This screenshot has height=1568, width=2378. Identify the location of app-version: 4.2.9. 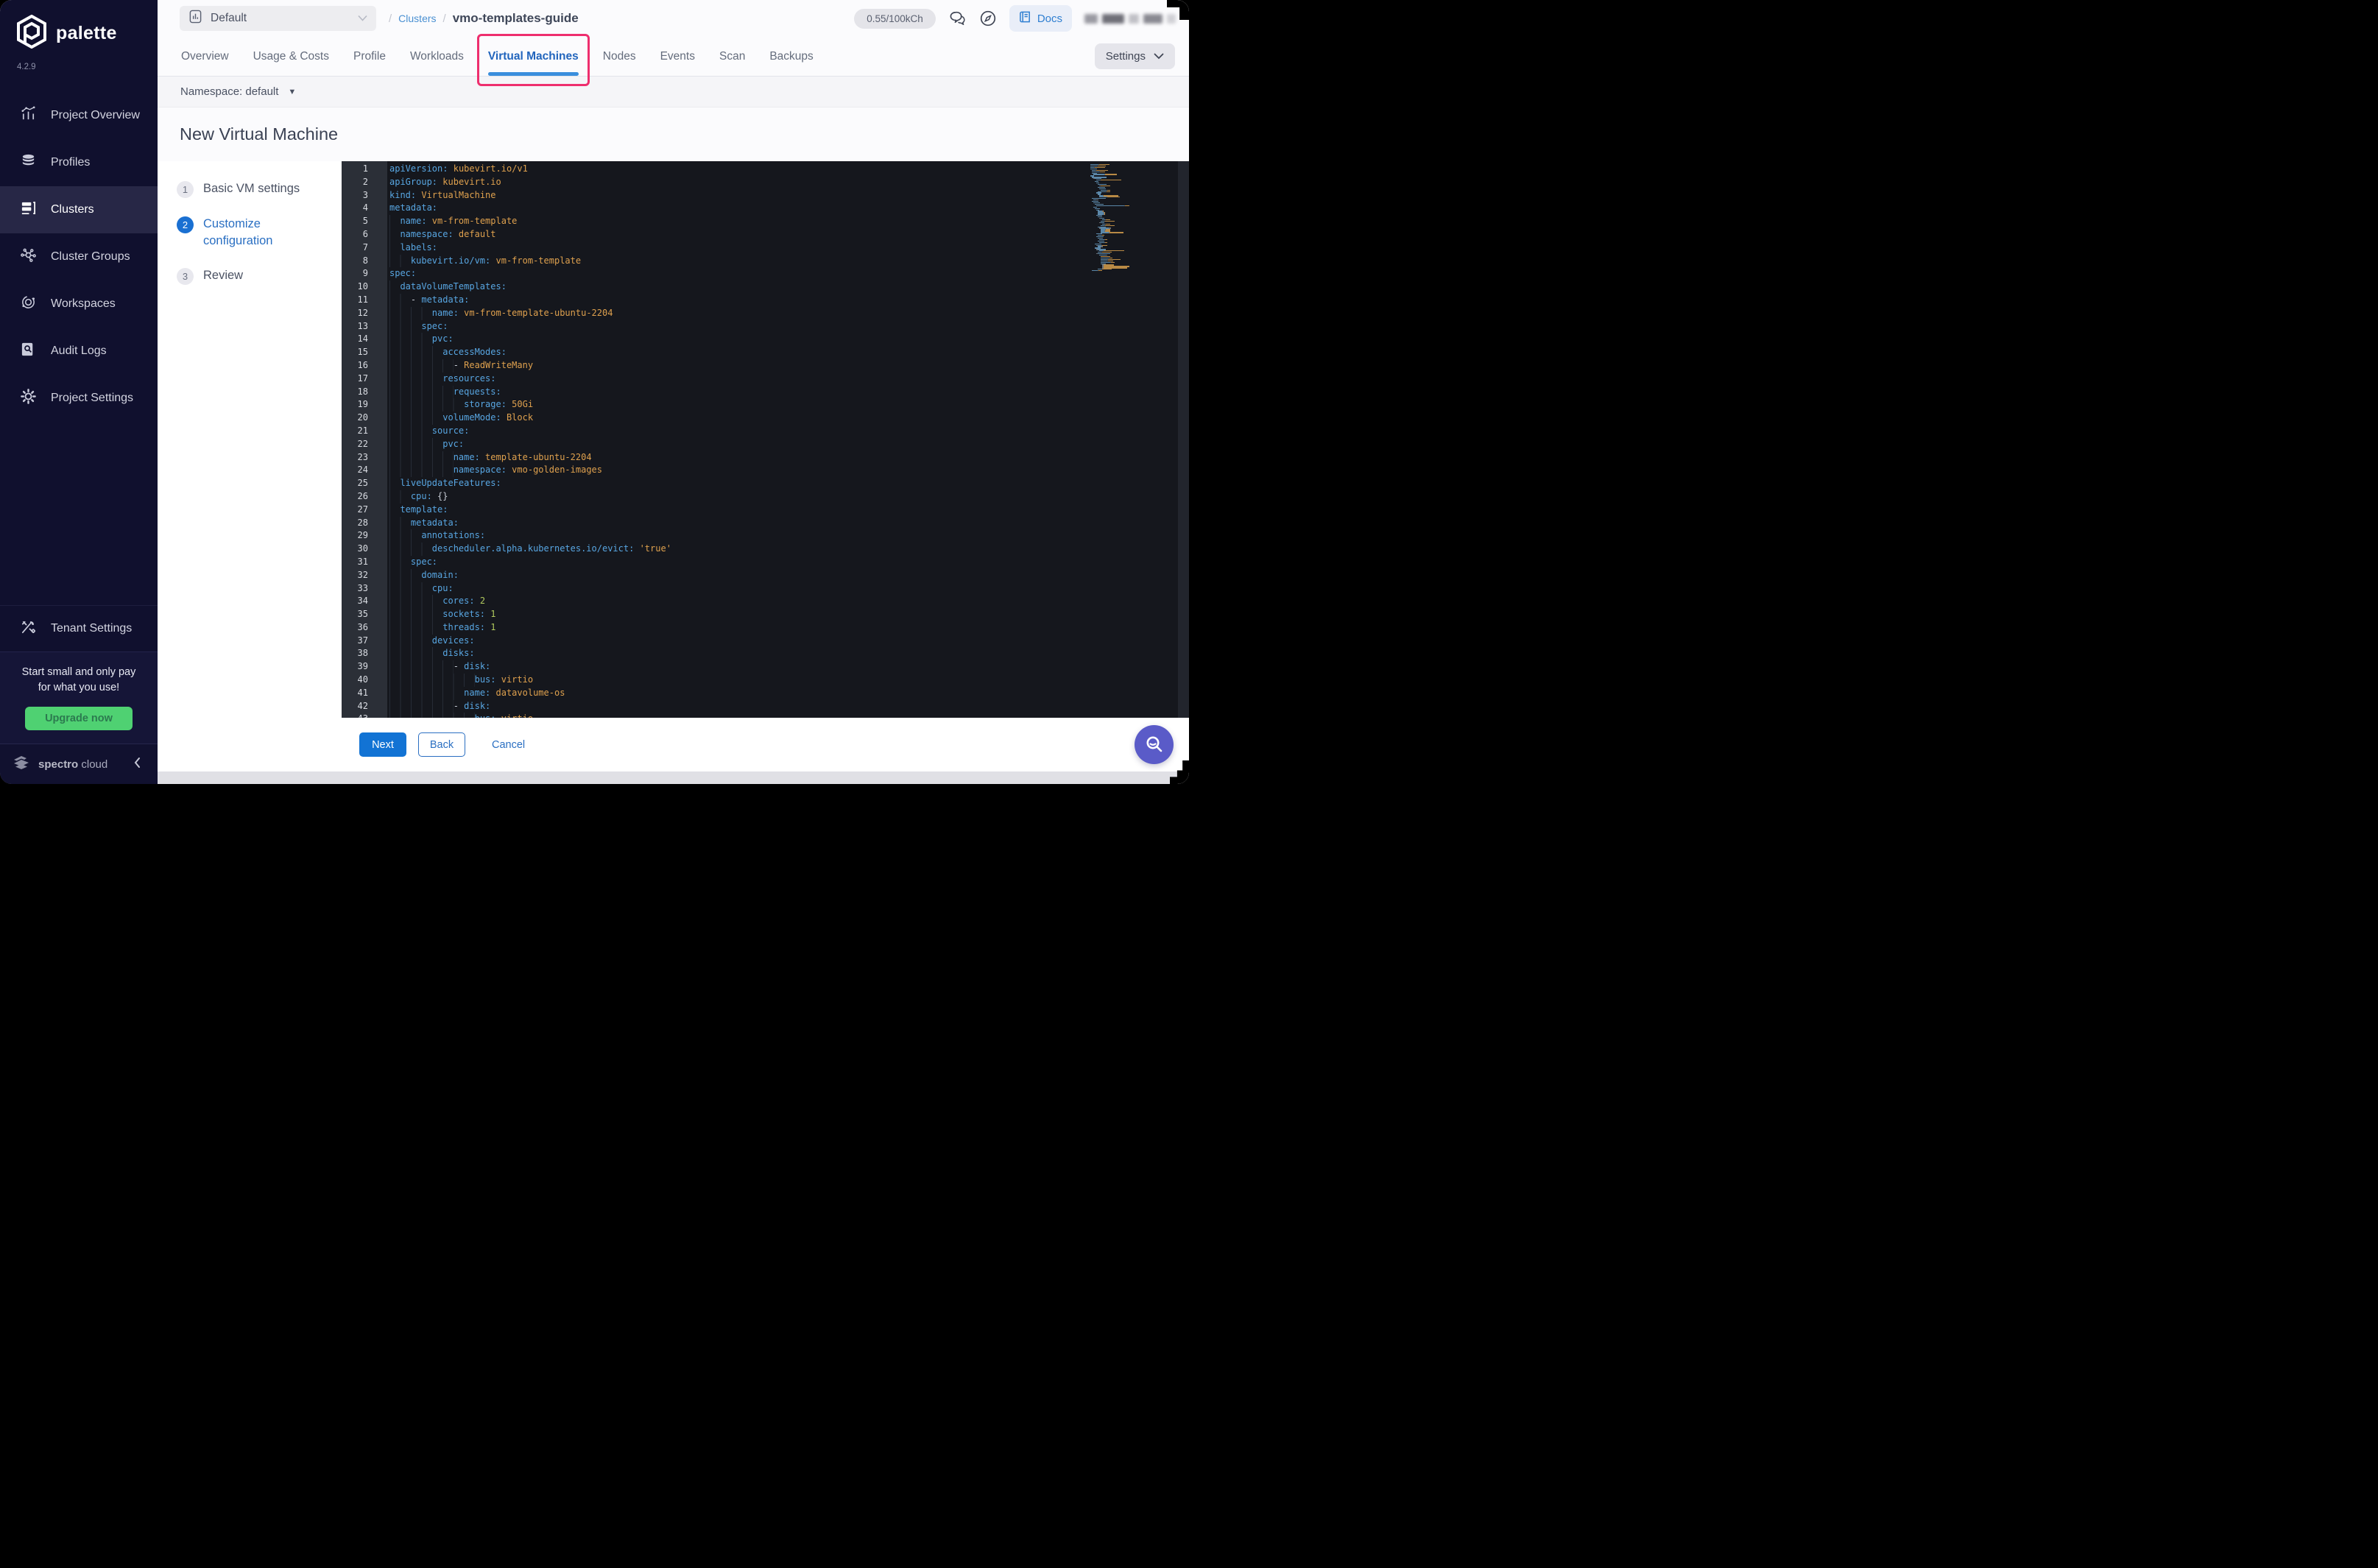
(26, 67).